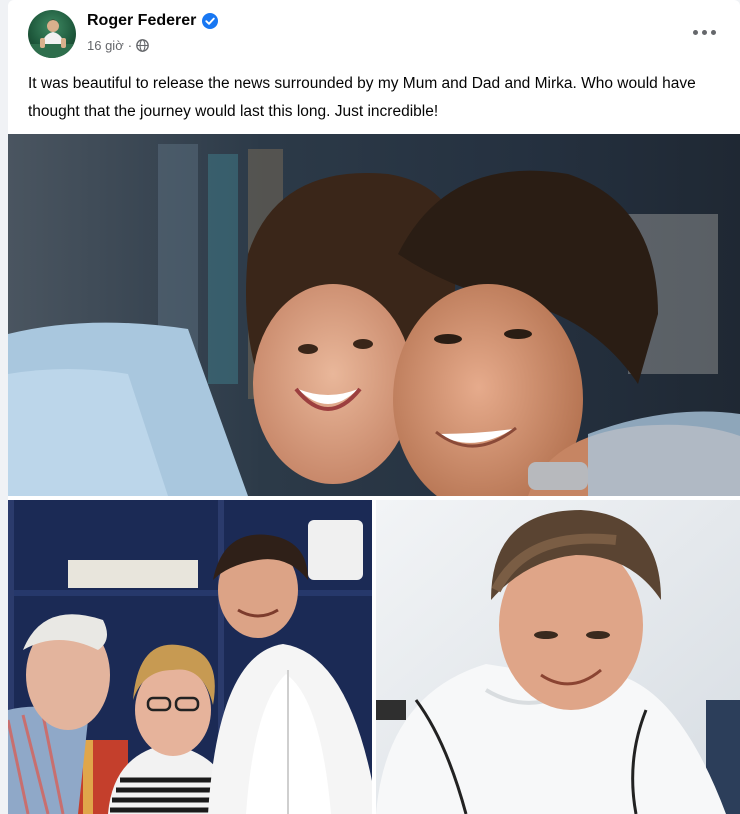  I want to click on author-row: Roger Federer, so click(153, 21).